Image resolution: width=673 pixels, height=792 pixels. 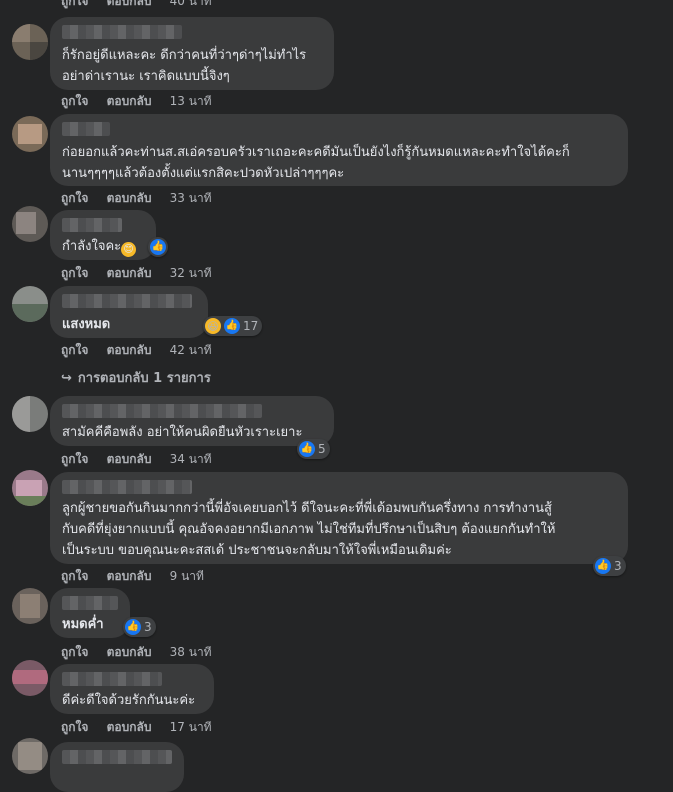 I want to click on comment-time: 38 นาที, so click(x=191, y=652).